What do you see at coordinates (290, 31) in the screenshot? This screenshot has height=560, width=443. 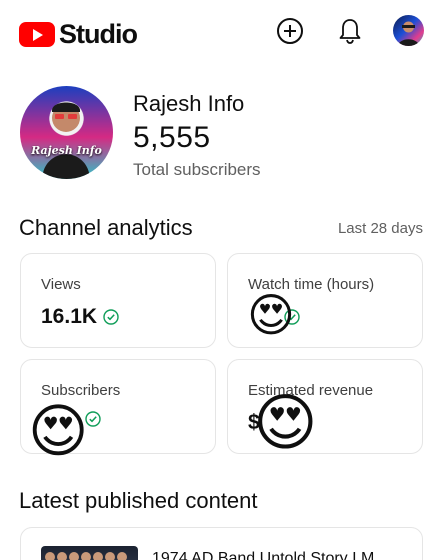 I see `add-circle-icon` at bounding box center [290, 31].